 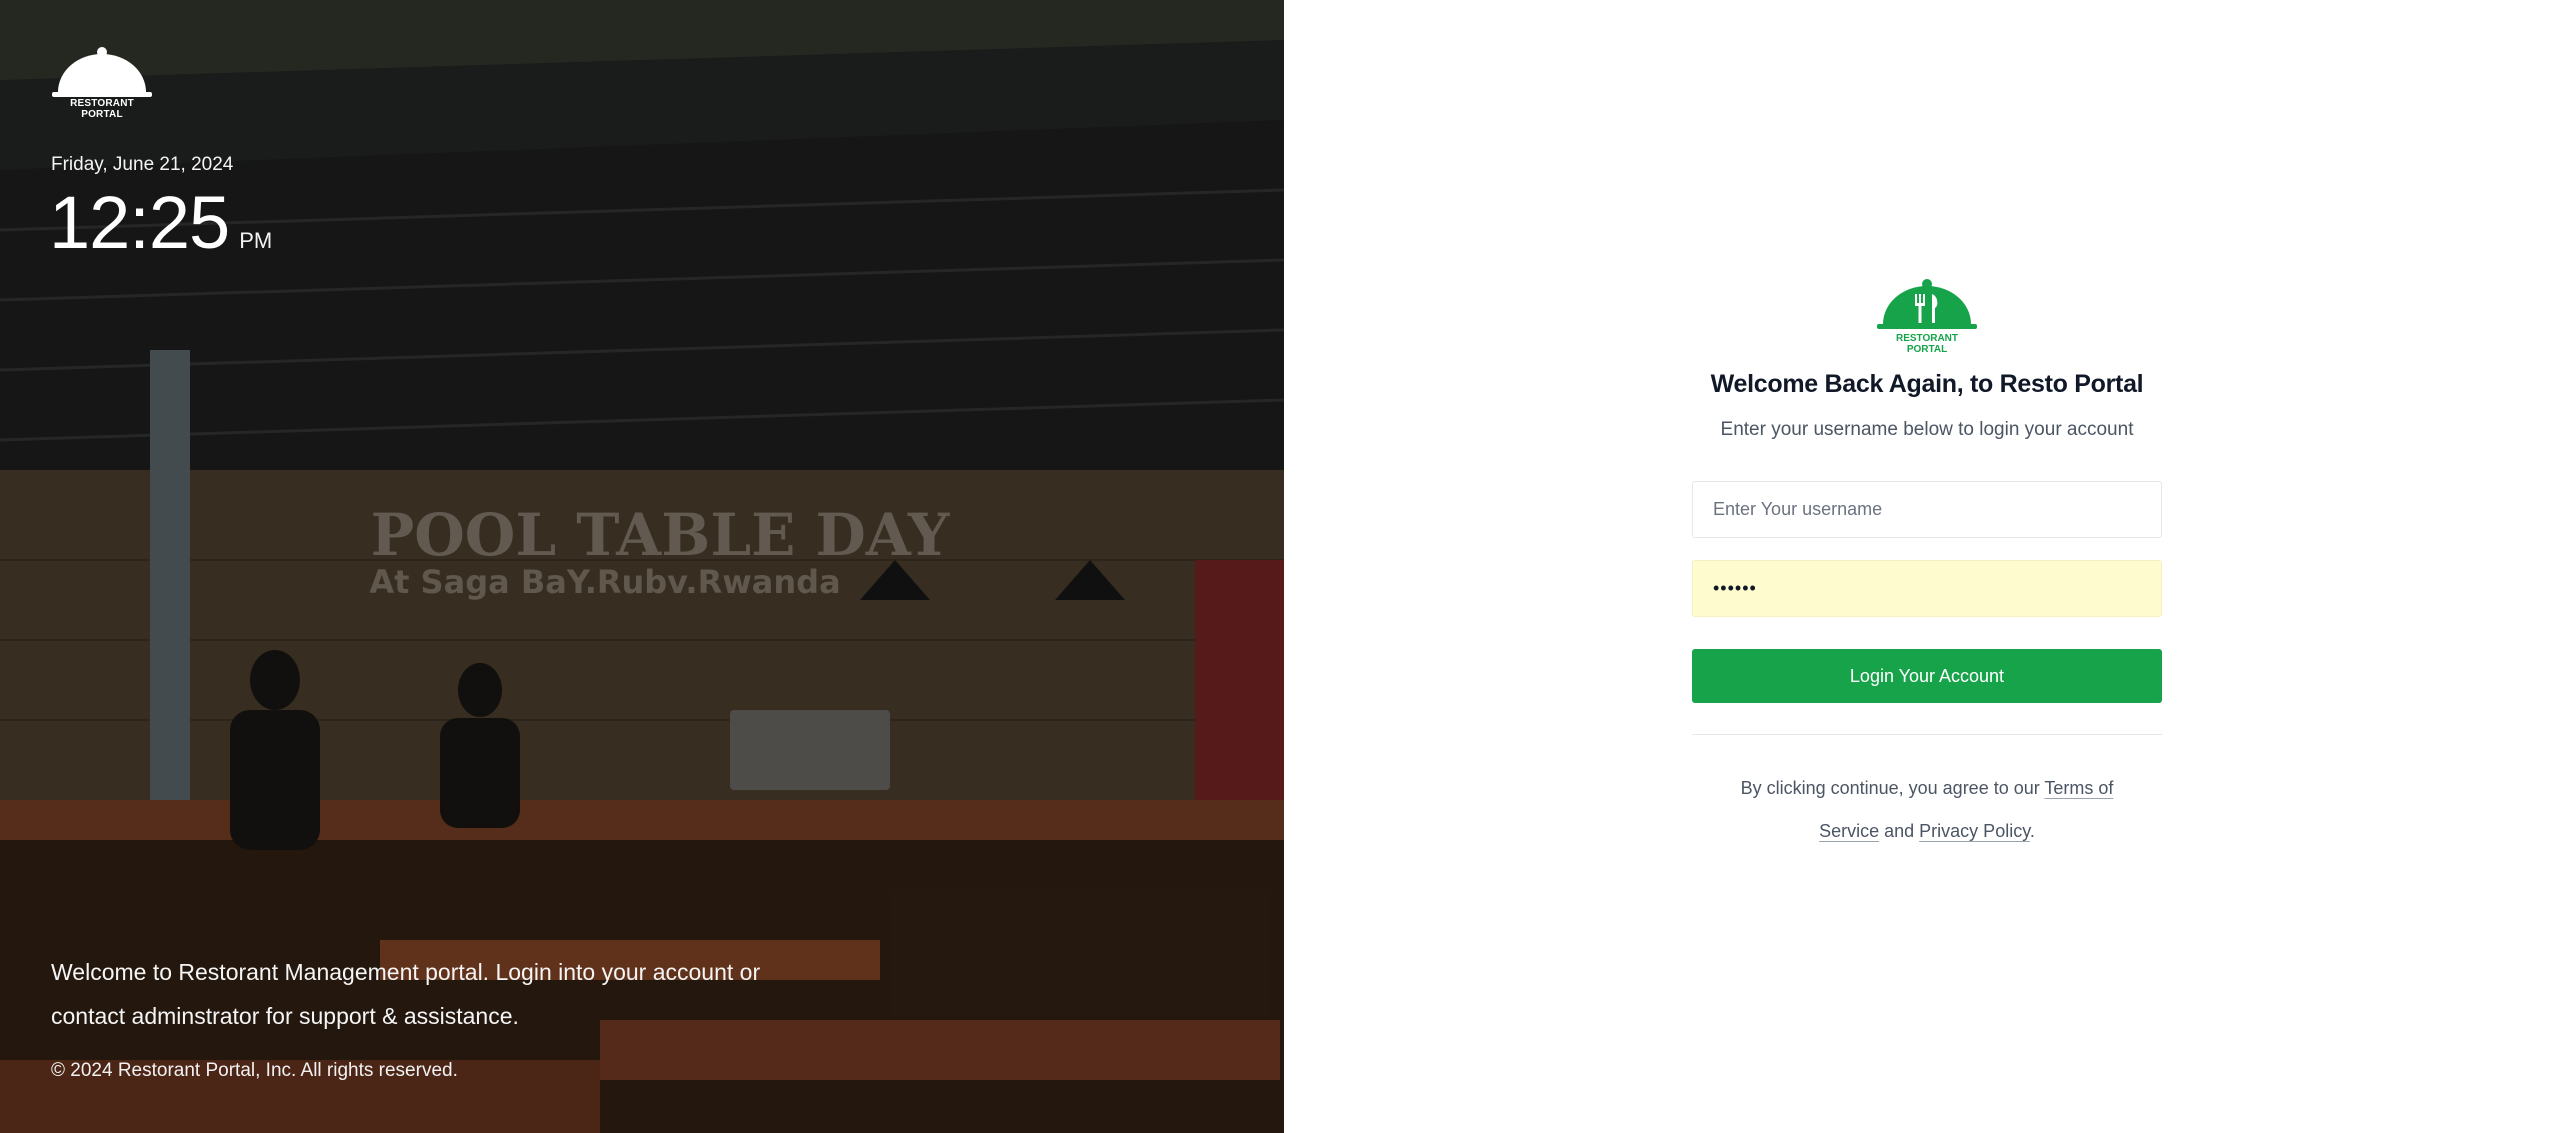 I want to click on login-button: Login Your Account, so click(x=1927, y=676).